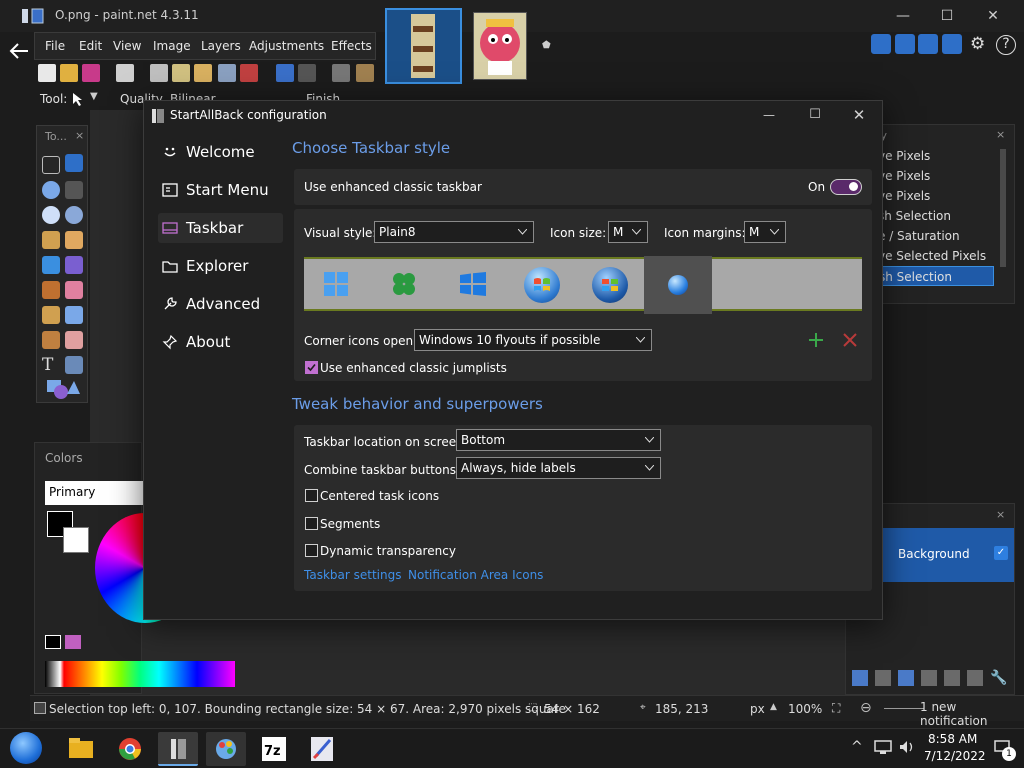 This screenshot has width=1024, height=768. Describe the element at coordinates (53, 642) in the screenshot. I see `palette-icon` at that location.